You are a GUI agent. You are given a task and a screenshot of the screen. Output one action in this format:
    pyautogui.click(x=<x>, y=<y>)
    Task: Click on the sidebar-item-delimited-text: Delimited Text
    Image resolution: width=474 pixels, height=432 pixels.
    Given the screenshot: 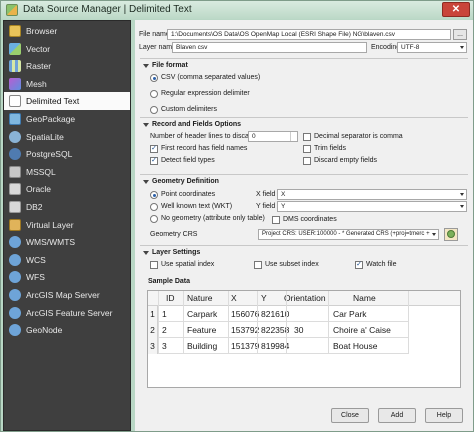 What is the action you would take?
    pyautogui.click(x=67, y=101)
    